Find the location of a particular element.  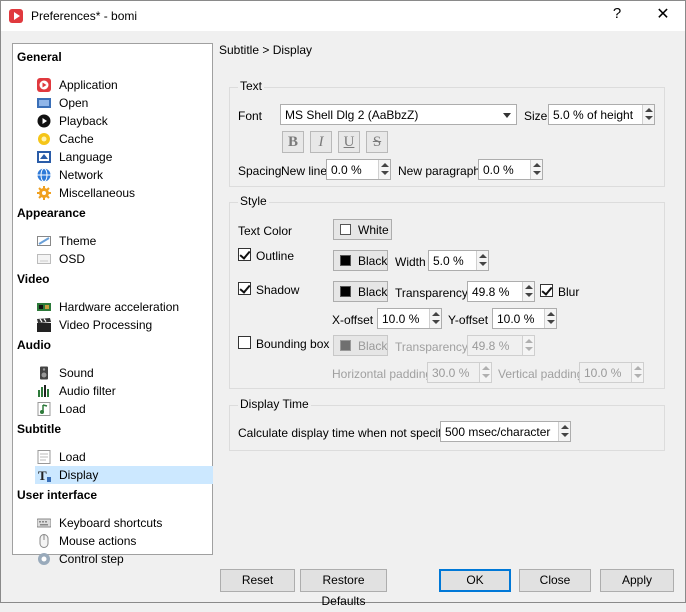

category-user-interface: User interface is located at coordinates (57, 495).